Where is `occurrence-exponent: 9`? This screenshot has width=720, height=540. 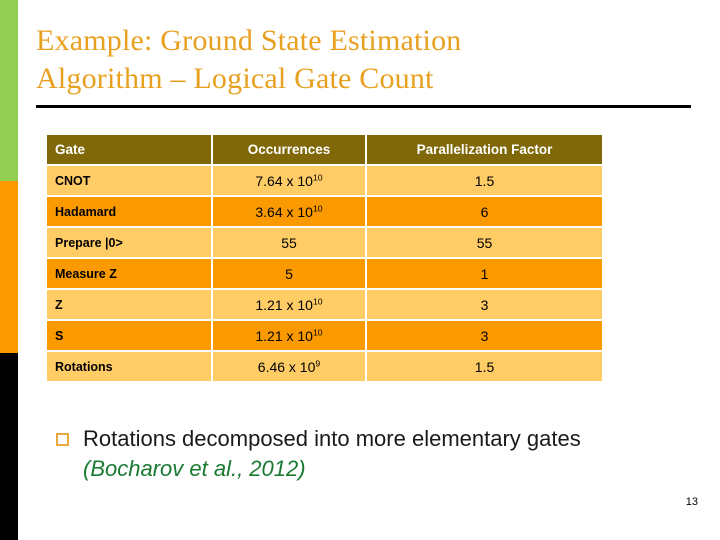 occurrence-exponent: 9 is located at coordinates (318, 362).